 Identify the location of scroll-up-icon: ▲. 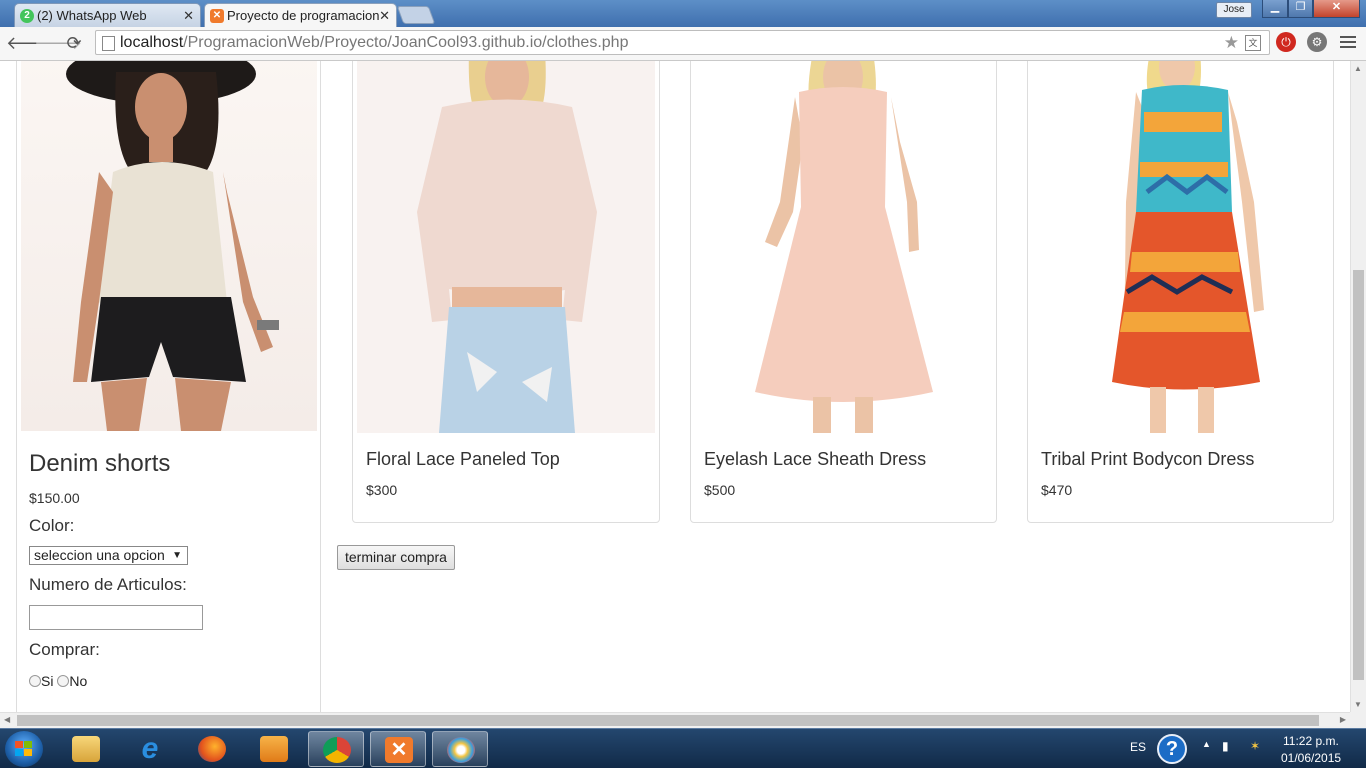
(1358, 68).